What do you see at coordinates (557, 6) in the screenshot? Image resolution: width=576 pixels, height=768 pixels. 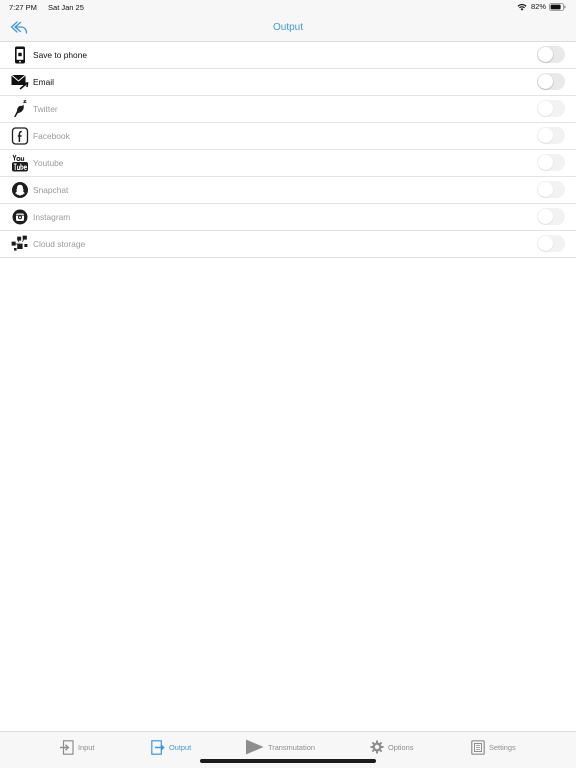 I see `battery-icon` at bounding box center [557, 6].